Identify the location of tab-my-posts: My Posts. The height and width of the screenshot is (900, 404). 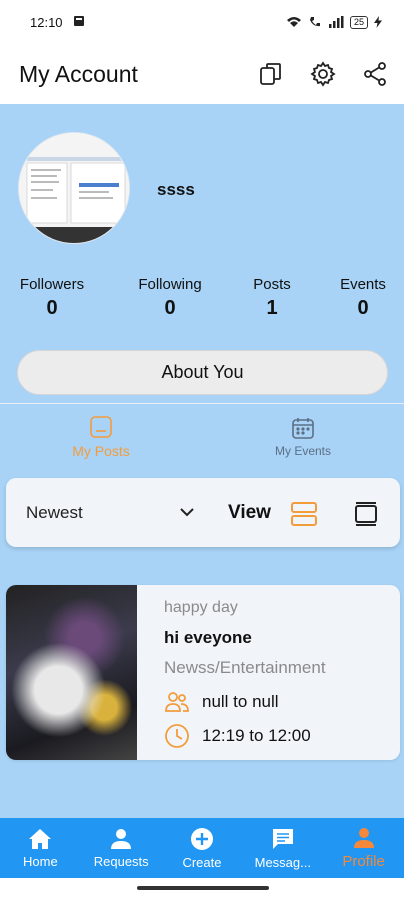
(101, 437).